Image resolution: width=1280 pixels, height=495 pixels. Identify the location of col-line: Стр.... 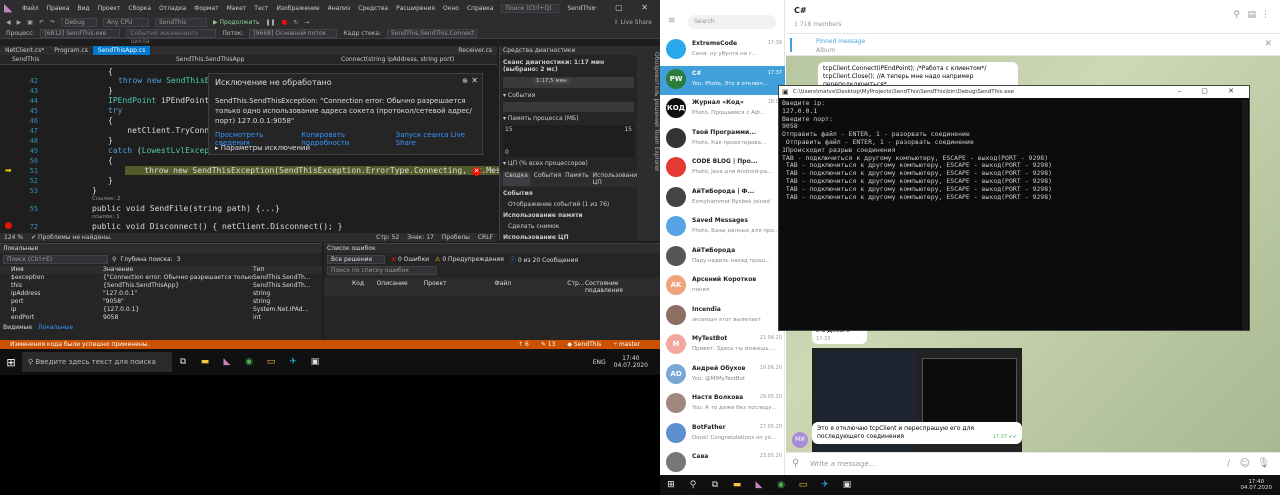
(576, 287).